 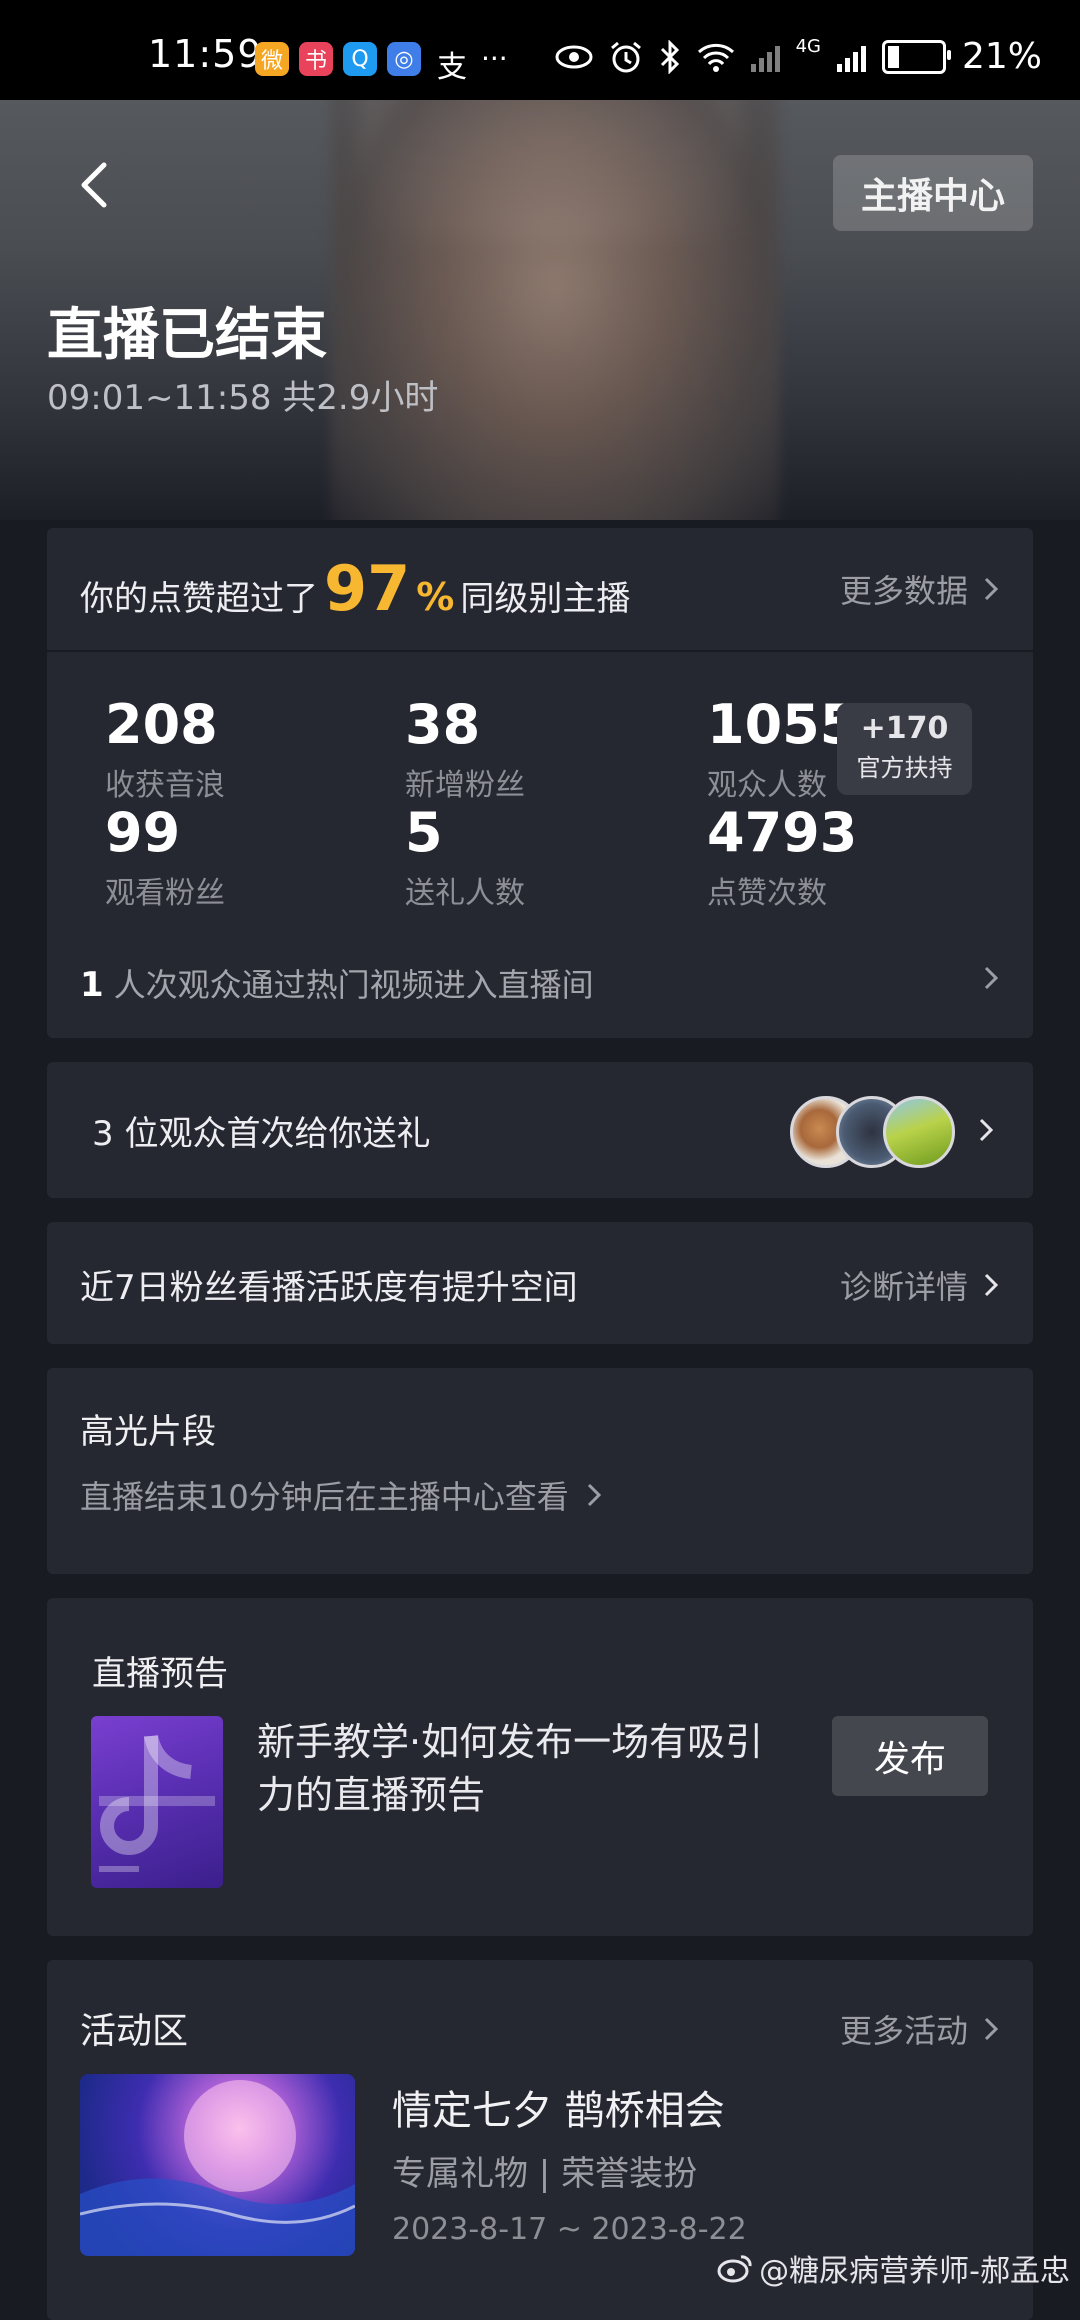 I want to click on stat-likes: 4793 点赞次数, so click(x=782, y=859).